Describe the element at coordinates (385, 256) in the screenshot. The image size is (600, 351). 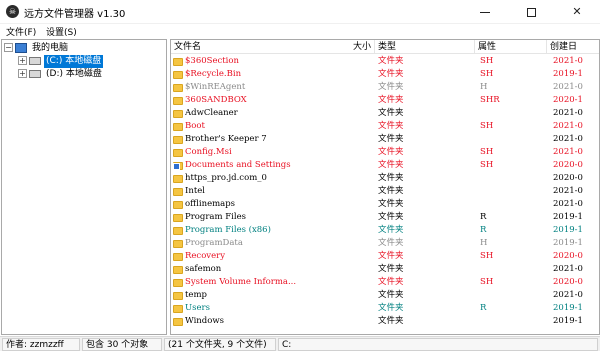
I see `table-row: Recovery 文件夹 SH 2020-0` at that location.